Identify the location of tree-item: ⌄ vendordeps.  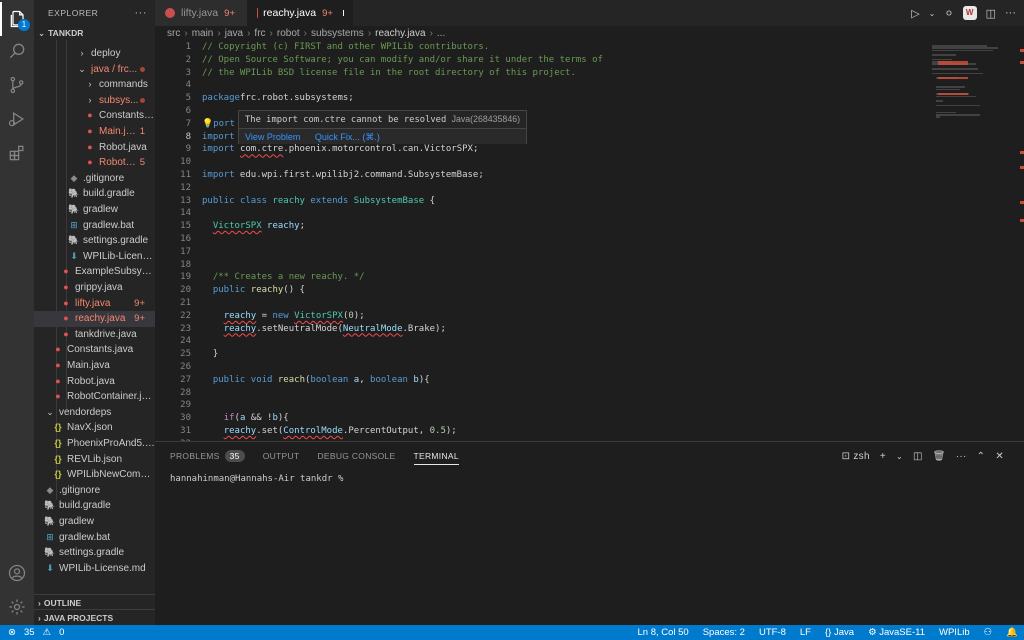
(94, 413).